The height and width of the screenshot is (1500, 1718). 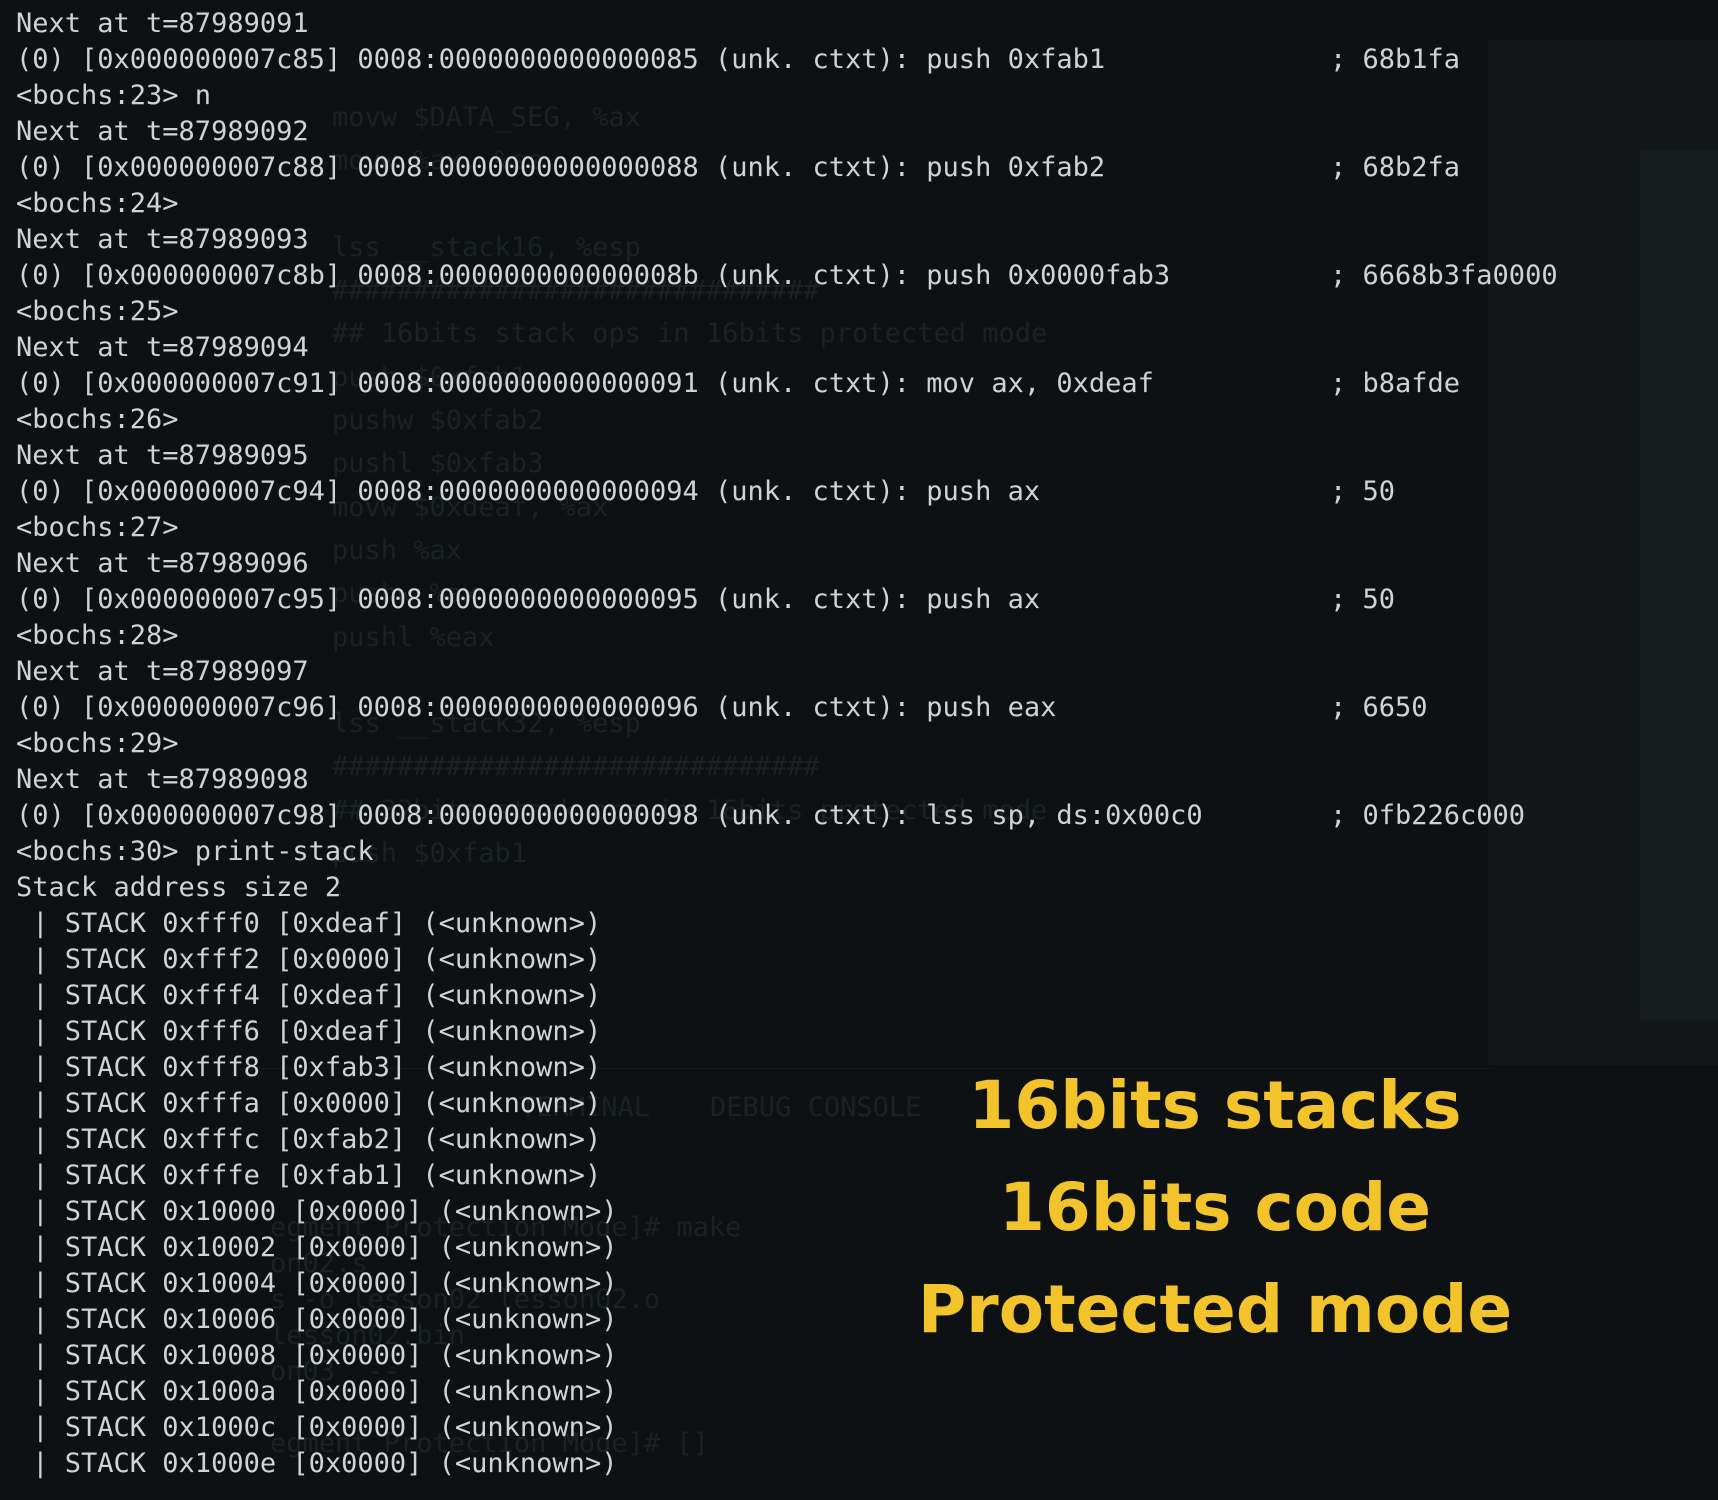 What do you see at coordinates (317, 1355) in the screenshot?
I see `terminal-line-text: | STACK 0x10008 [0x0000] (<unknown>)` at bounding box center [317, 1355].